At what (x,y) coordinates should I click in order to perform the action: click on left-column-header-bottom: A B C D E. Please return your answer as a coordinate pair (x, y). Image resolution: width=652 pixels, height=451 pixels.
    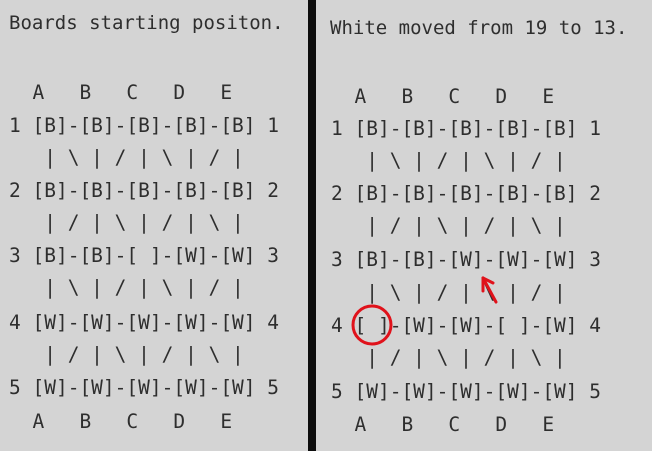
    Looking at the image, I should click on (121, 421).